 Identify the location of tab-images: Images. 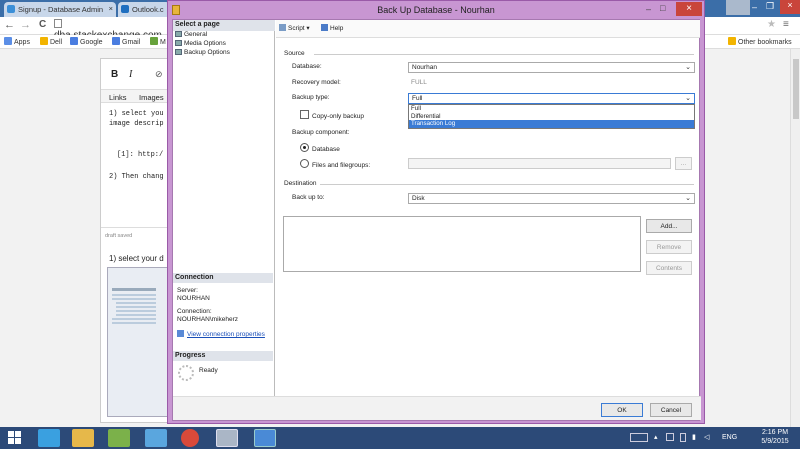
(151, 97).